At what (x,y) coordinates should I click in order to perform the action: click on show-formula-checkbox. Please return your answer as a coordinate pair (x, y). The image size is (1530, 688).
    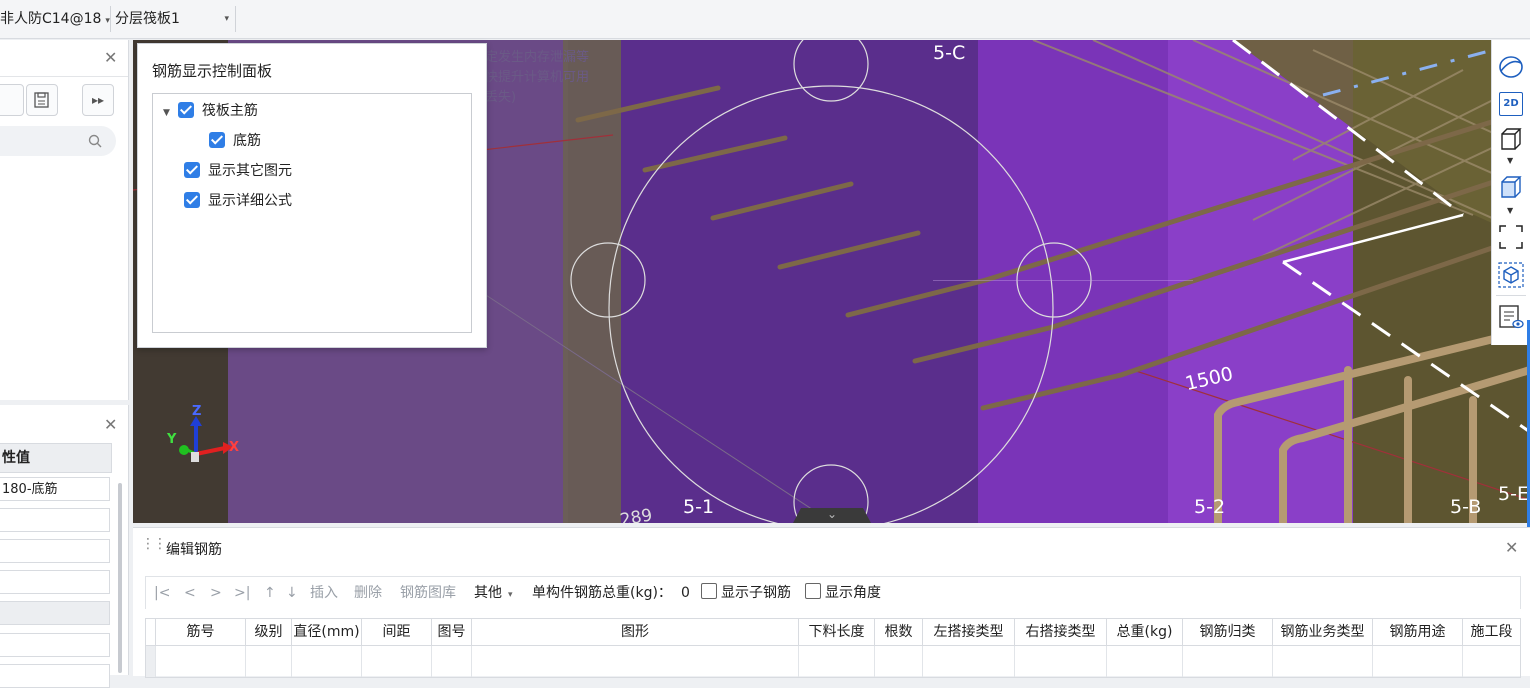
    Looking at the image, I should click on (192, 200).